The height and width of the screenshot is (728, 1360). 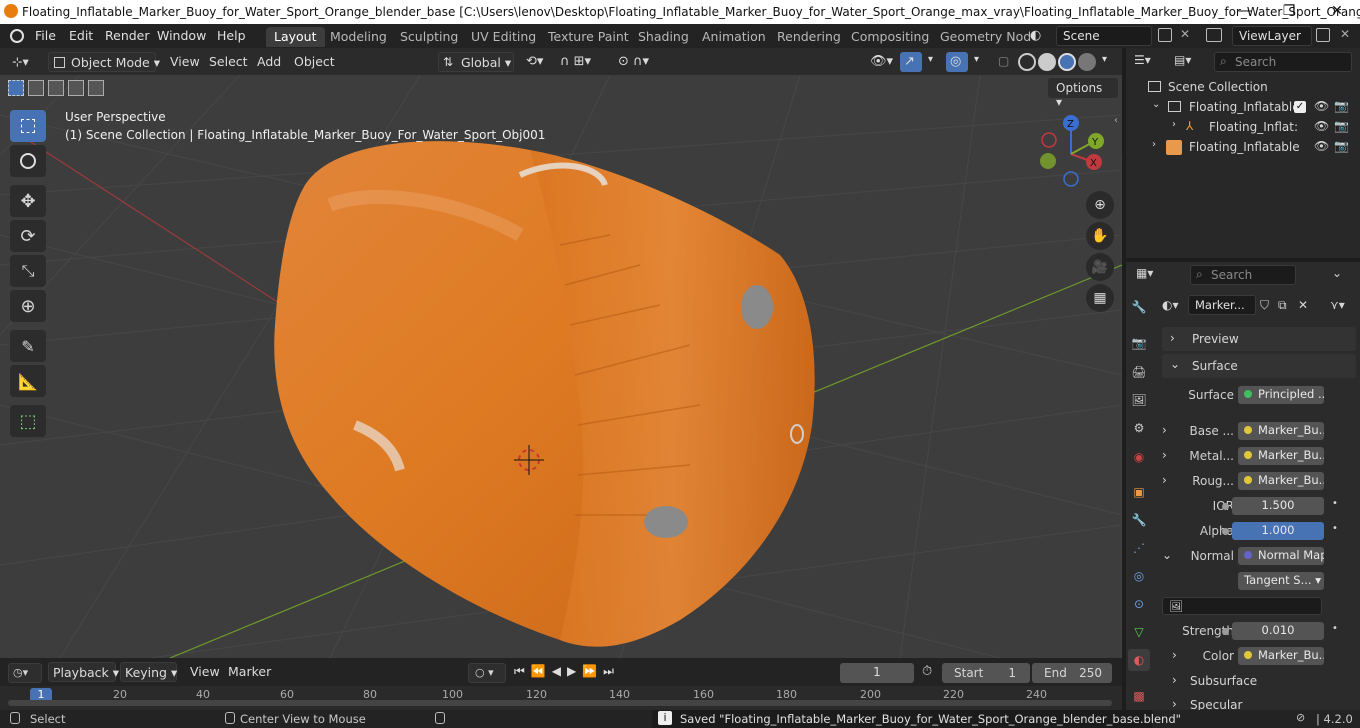 I want to click on overlay-dropdown-icon: ▾, so click(x=976, y=62).